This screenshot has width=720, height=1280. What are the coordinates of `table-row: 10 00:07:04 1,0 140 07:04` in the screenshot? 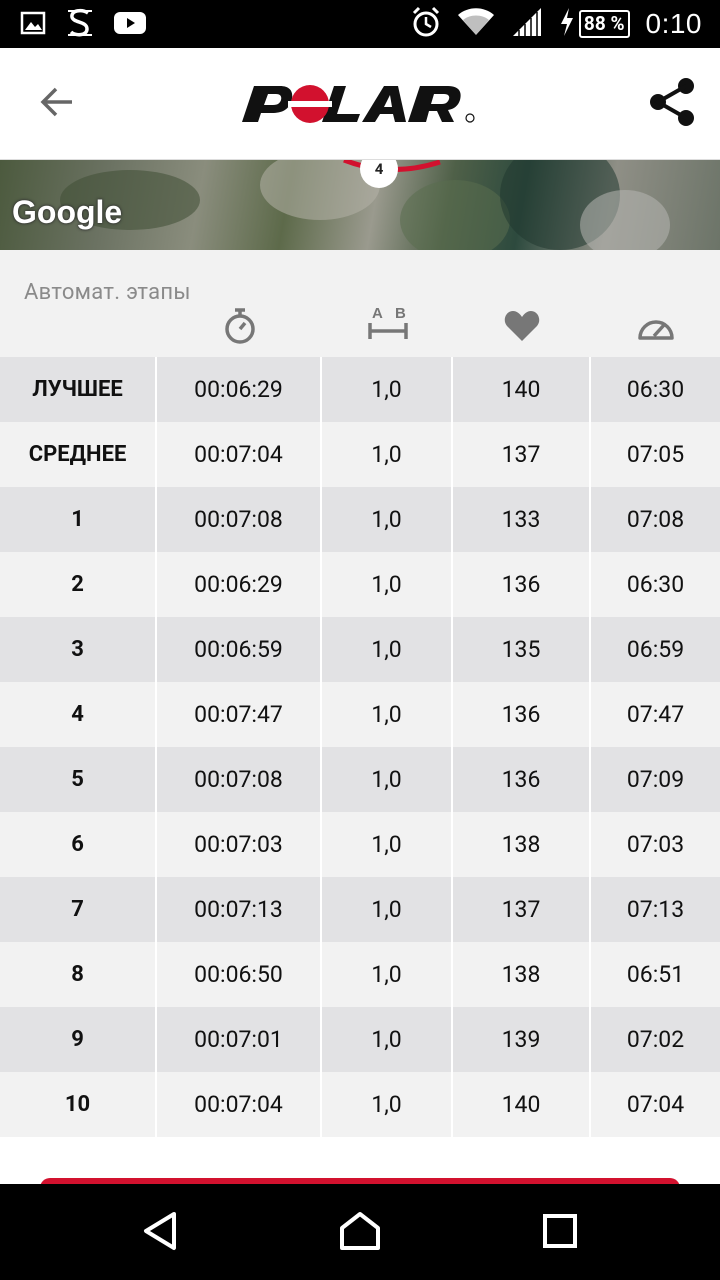 It's located at (360, 1104).